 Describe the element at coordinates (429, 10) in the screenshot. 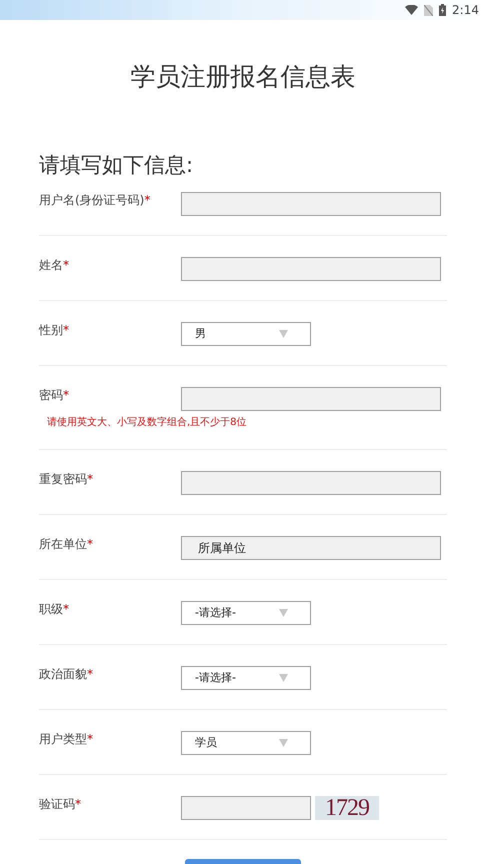

I see `no-sim-icon` at that location.